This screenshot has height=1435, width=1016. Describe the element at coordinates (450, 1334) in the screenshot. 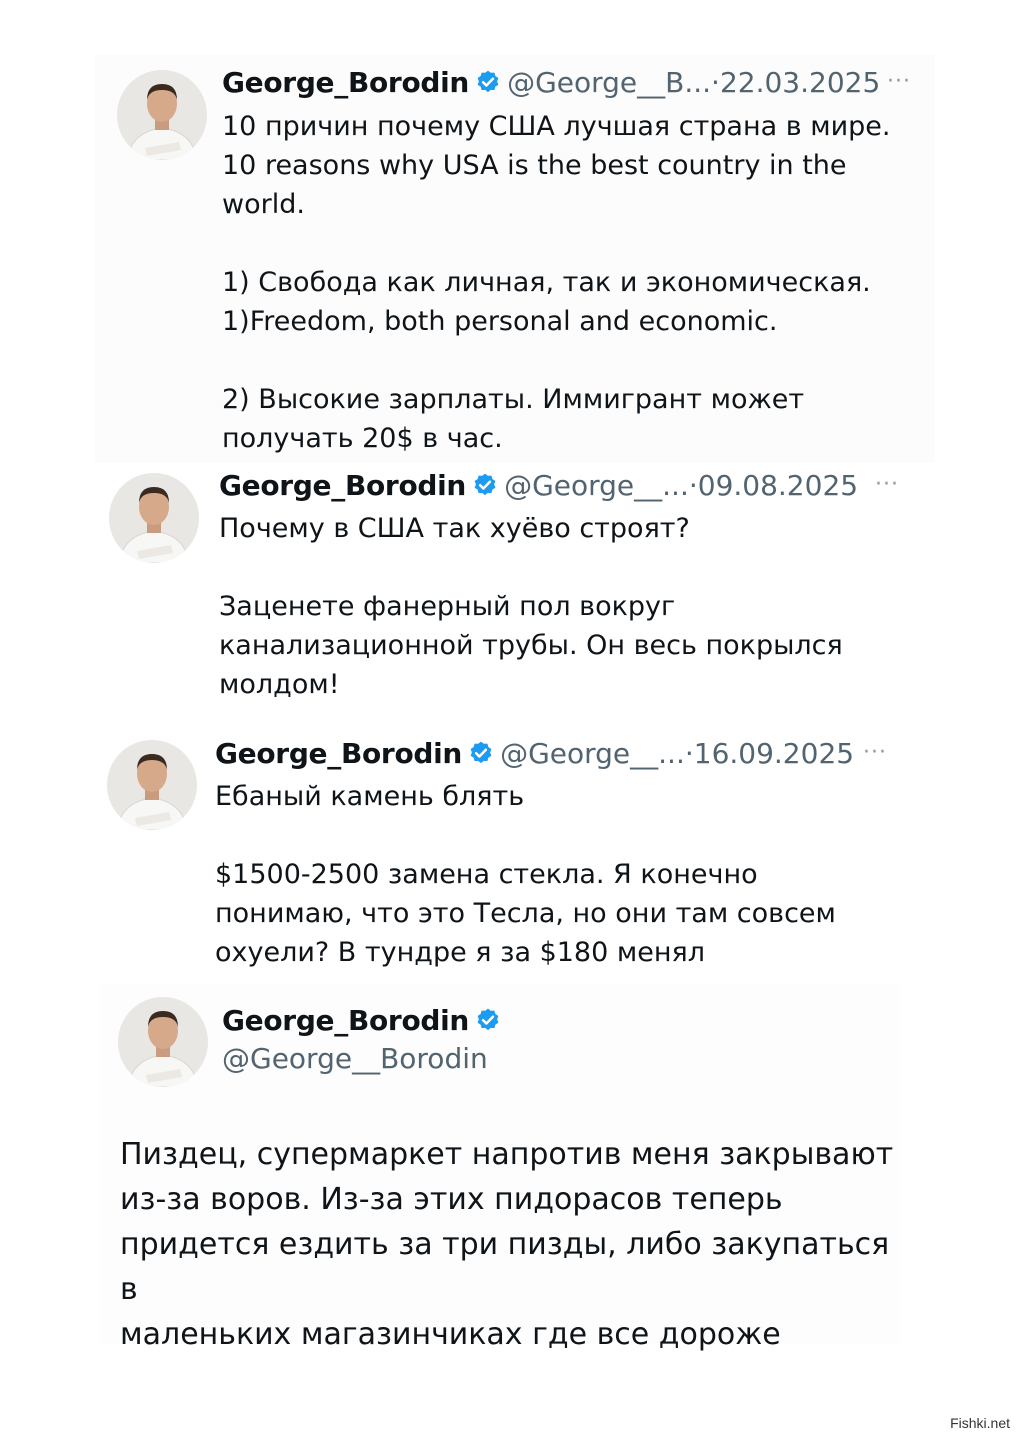

I see `tweet-text-line: маленьких магазинчиках где все дороже` at that location.